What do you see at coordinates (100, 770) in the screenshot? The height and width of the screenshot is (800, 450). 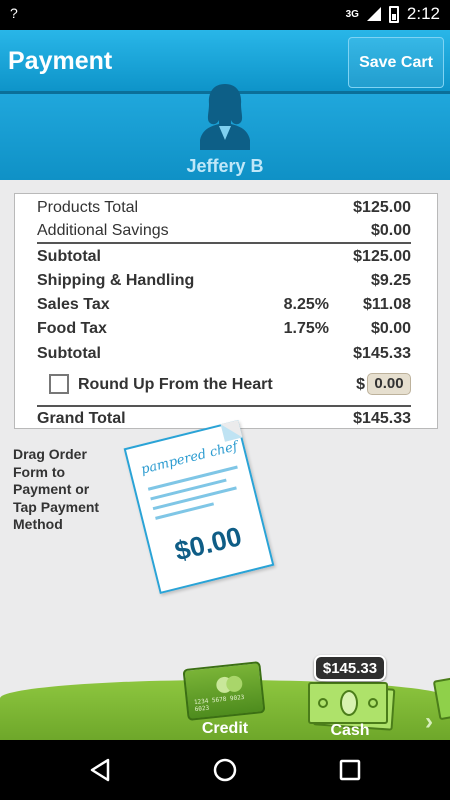 I see `back-icon` at bounding box center [100, 770].